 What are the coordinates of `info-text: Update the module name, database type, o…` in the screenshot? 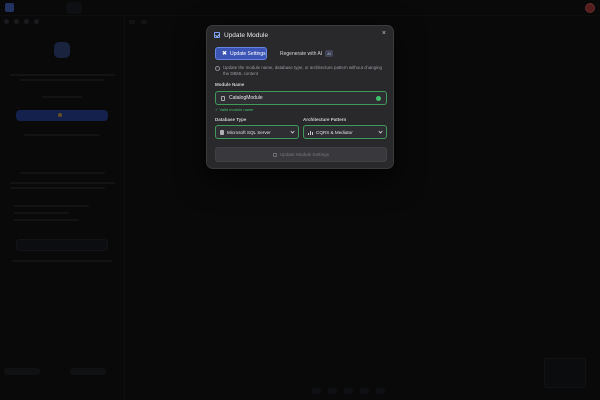 It's located at (302, 70).